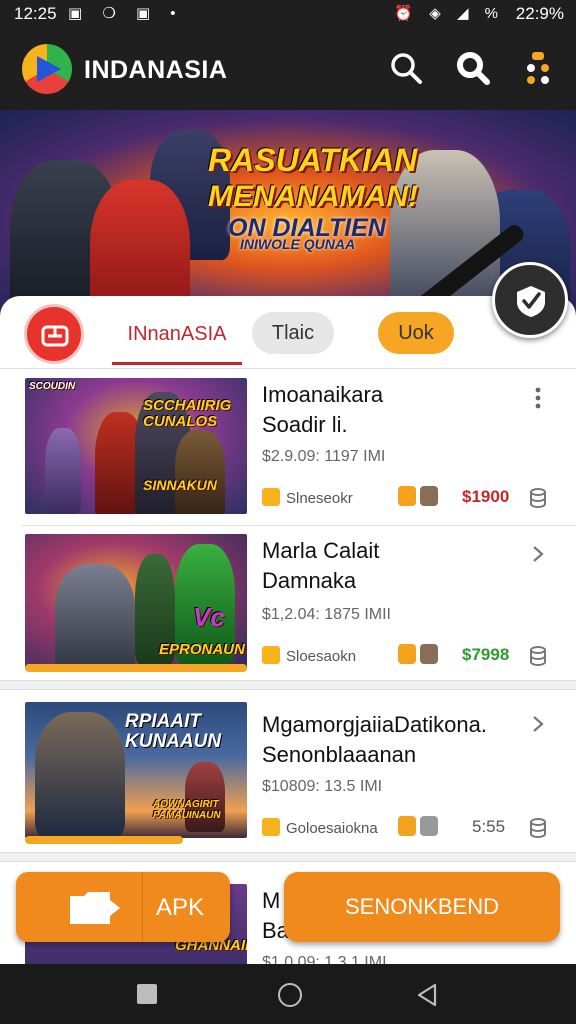  I want to click on game-meta: $1.0.09: 1.3.1 IMI, so click(324, 959).